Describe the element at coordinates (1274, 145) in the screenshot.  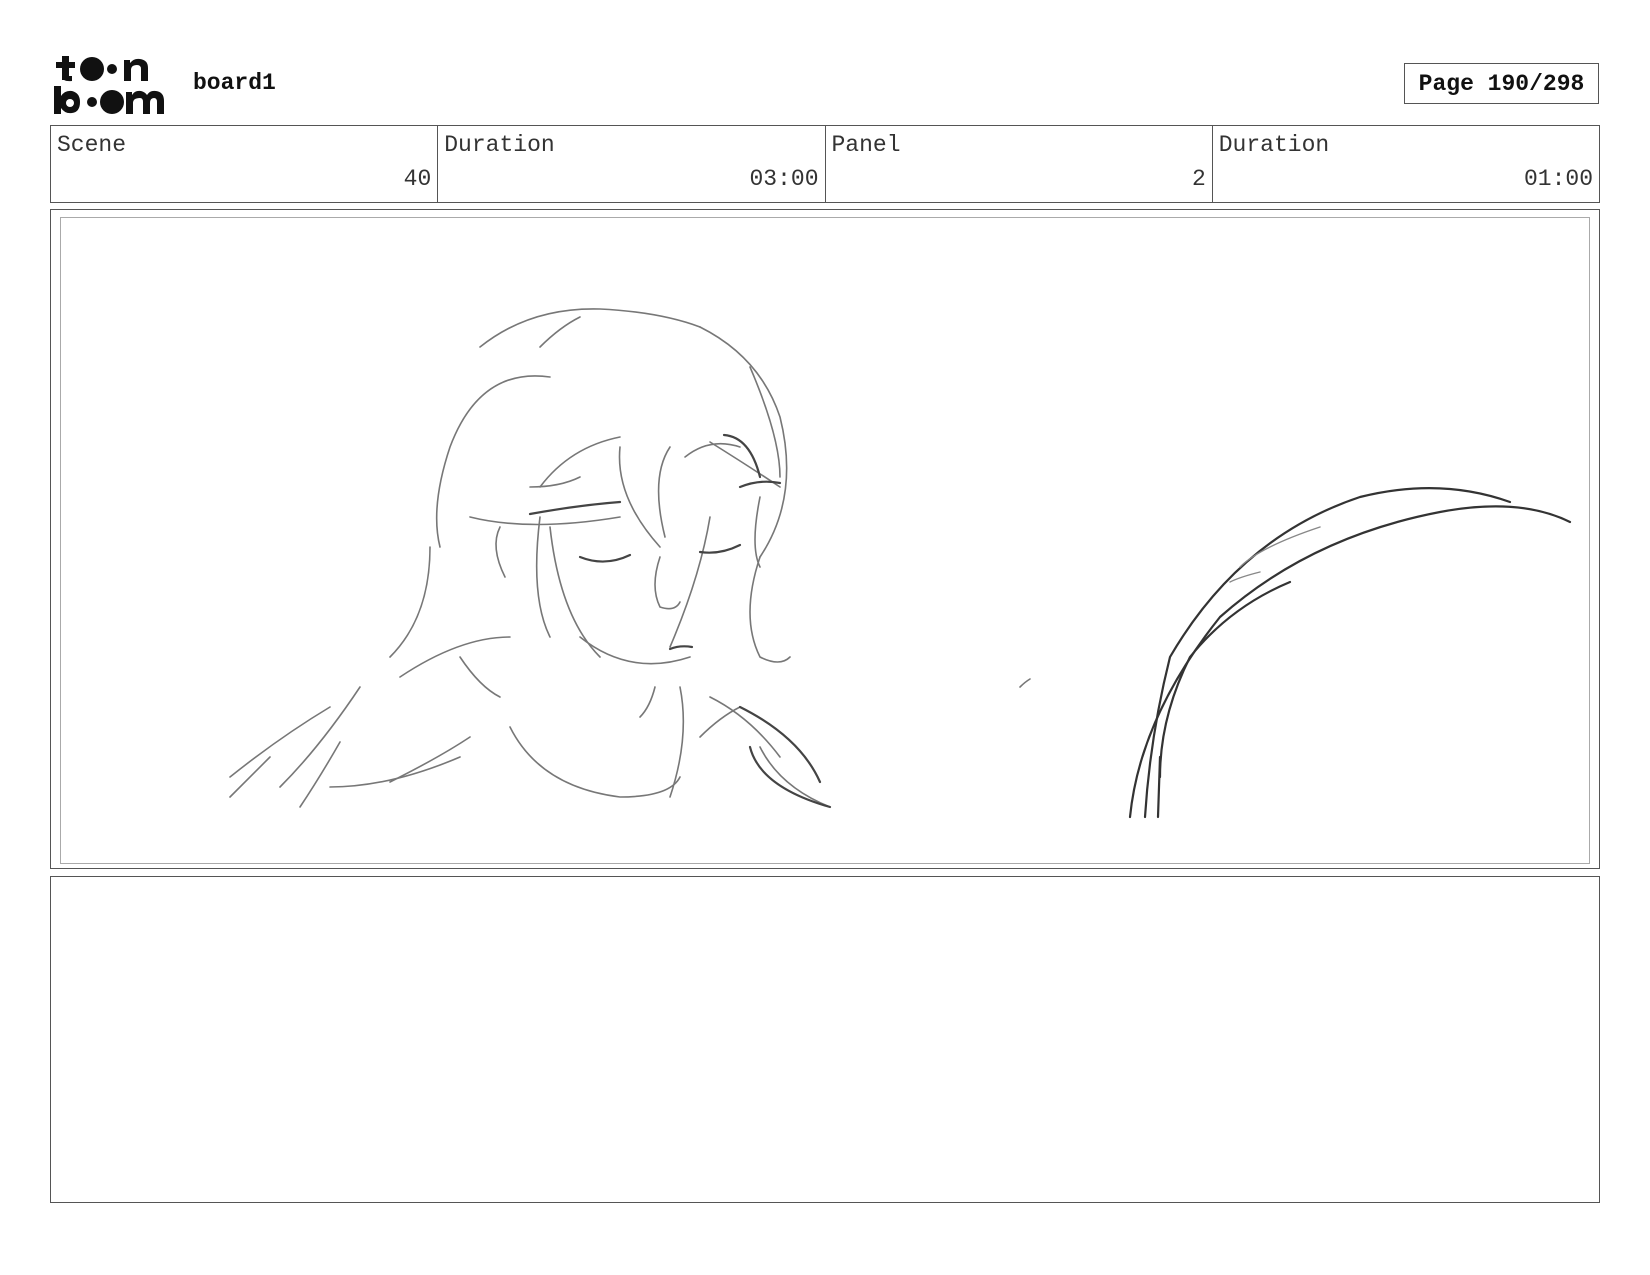
I see `panel-duration-label: Duration` at that location.